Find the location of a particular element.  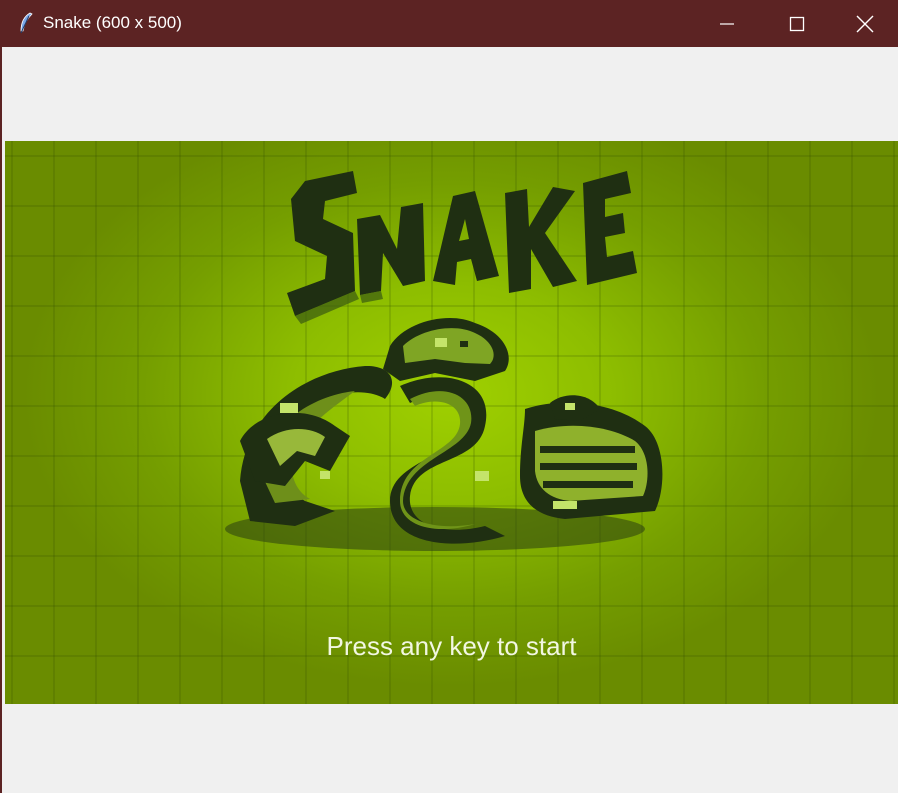

feather-icon is located at coordinates (26, 23).